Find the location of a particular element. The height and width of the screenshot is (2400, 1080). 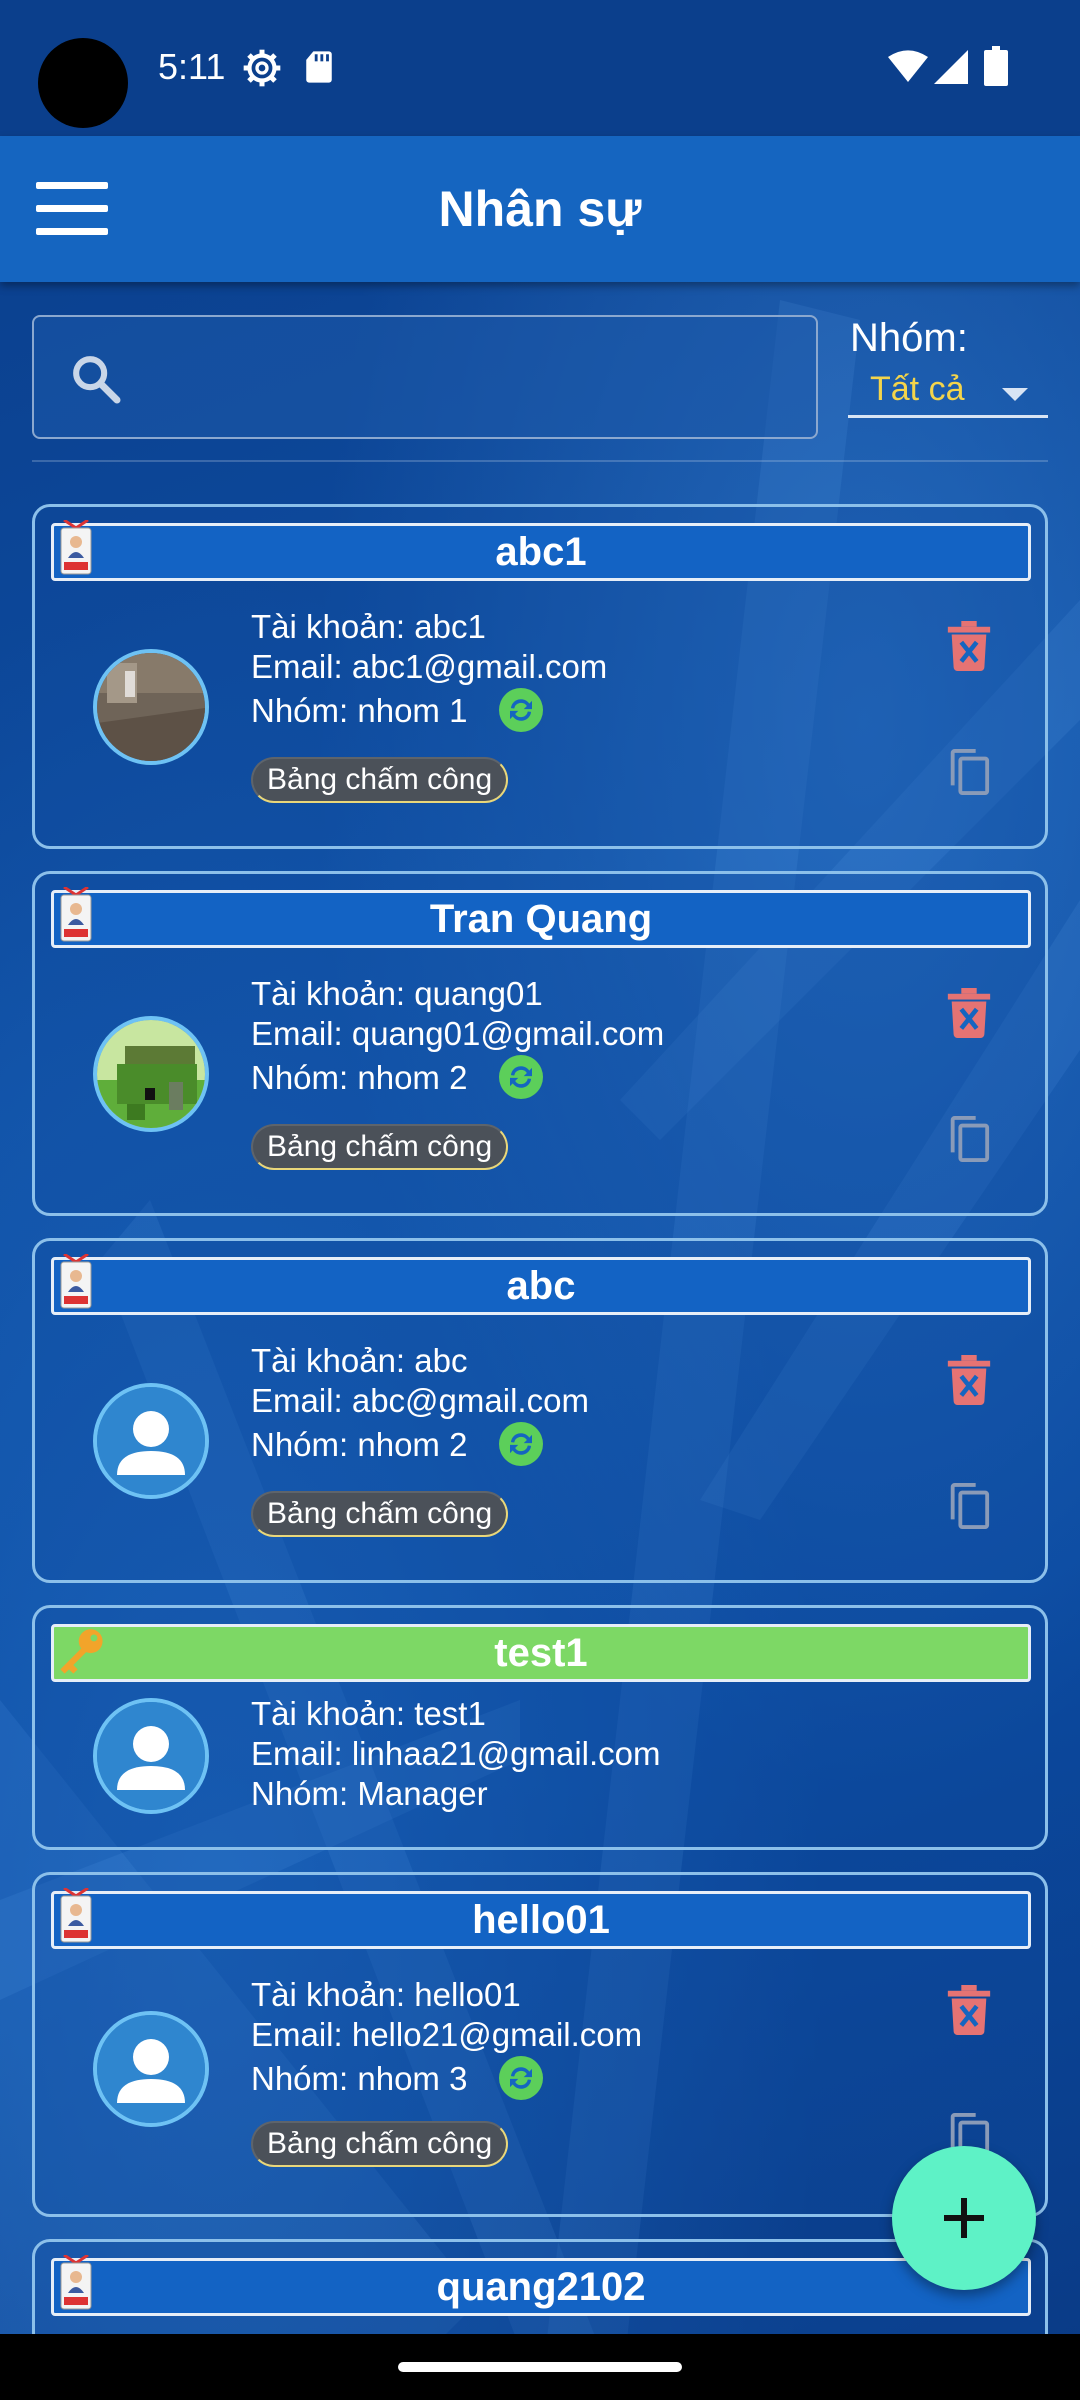

search-box is located at coordinates (425, 377).